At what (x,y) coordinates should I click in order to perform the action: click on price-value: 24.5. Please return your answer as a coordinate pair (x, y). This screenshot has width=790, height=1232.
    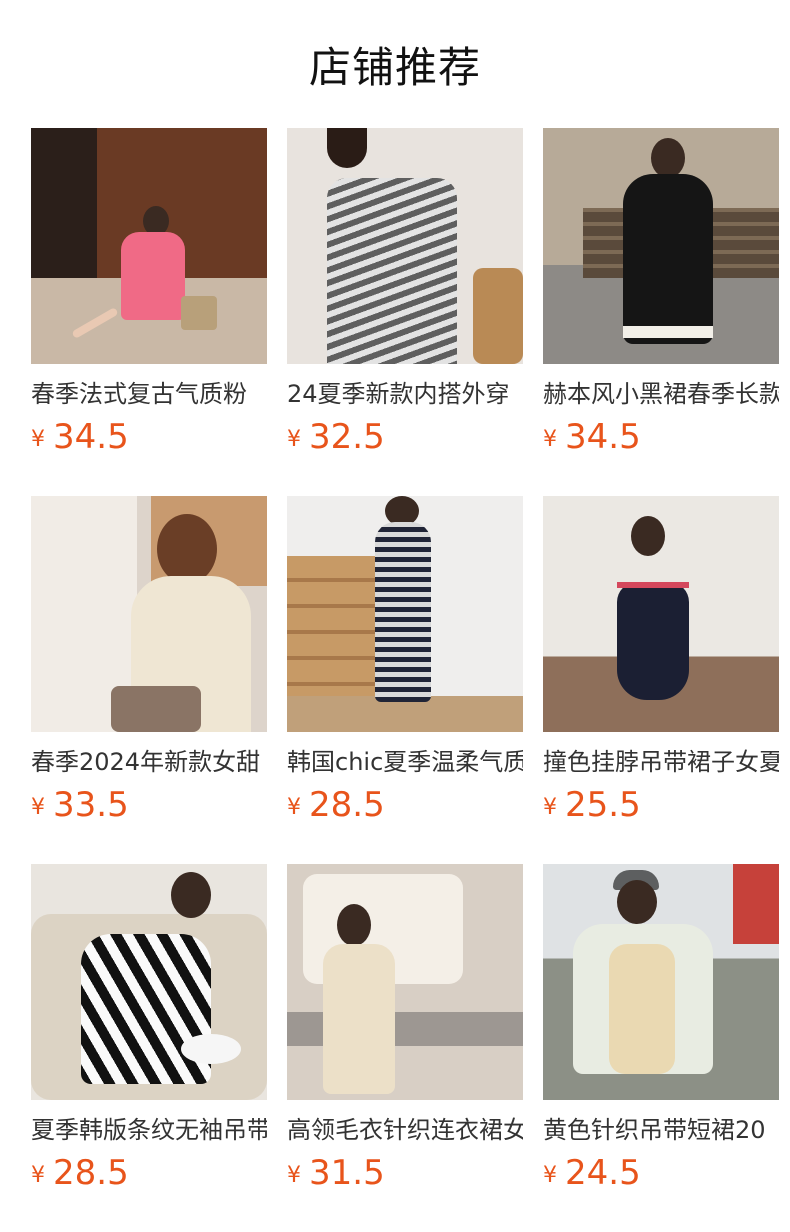
    Looking at the image, I should click on (603, 1173).